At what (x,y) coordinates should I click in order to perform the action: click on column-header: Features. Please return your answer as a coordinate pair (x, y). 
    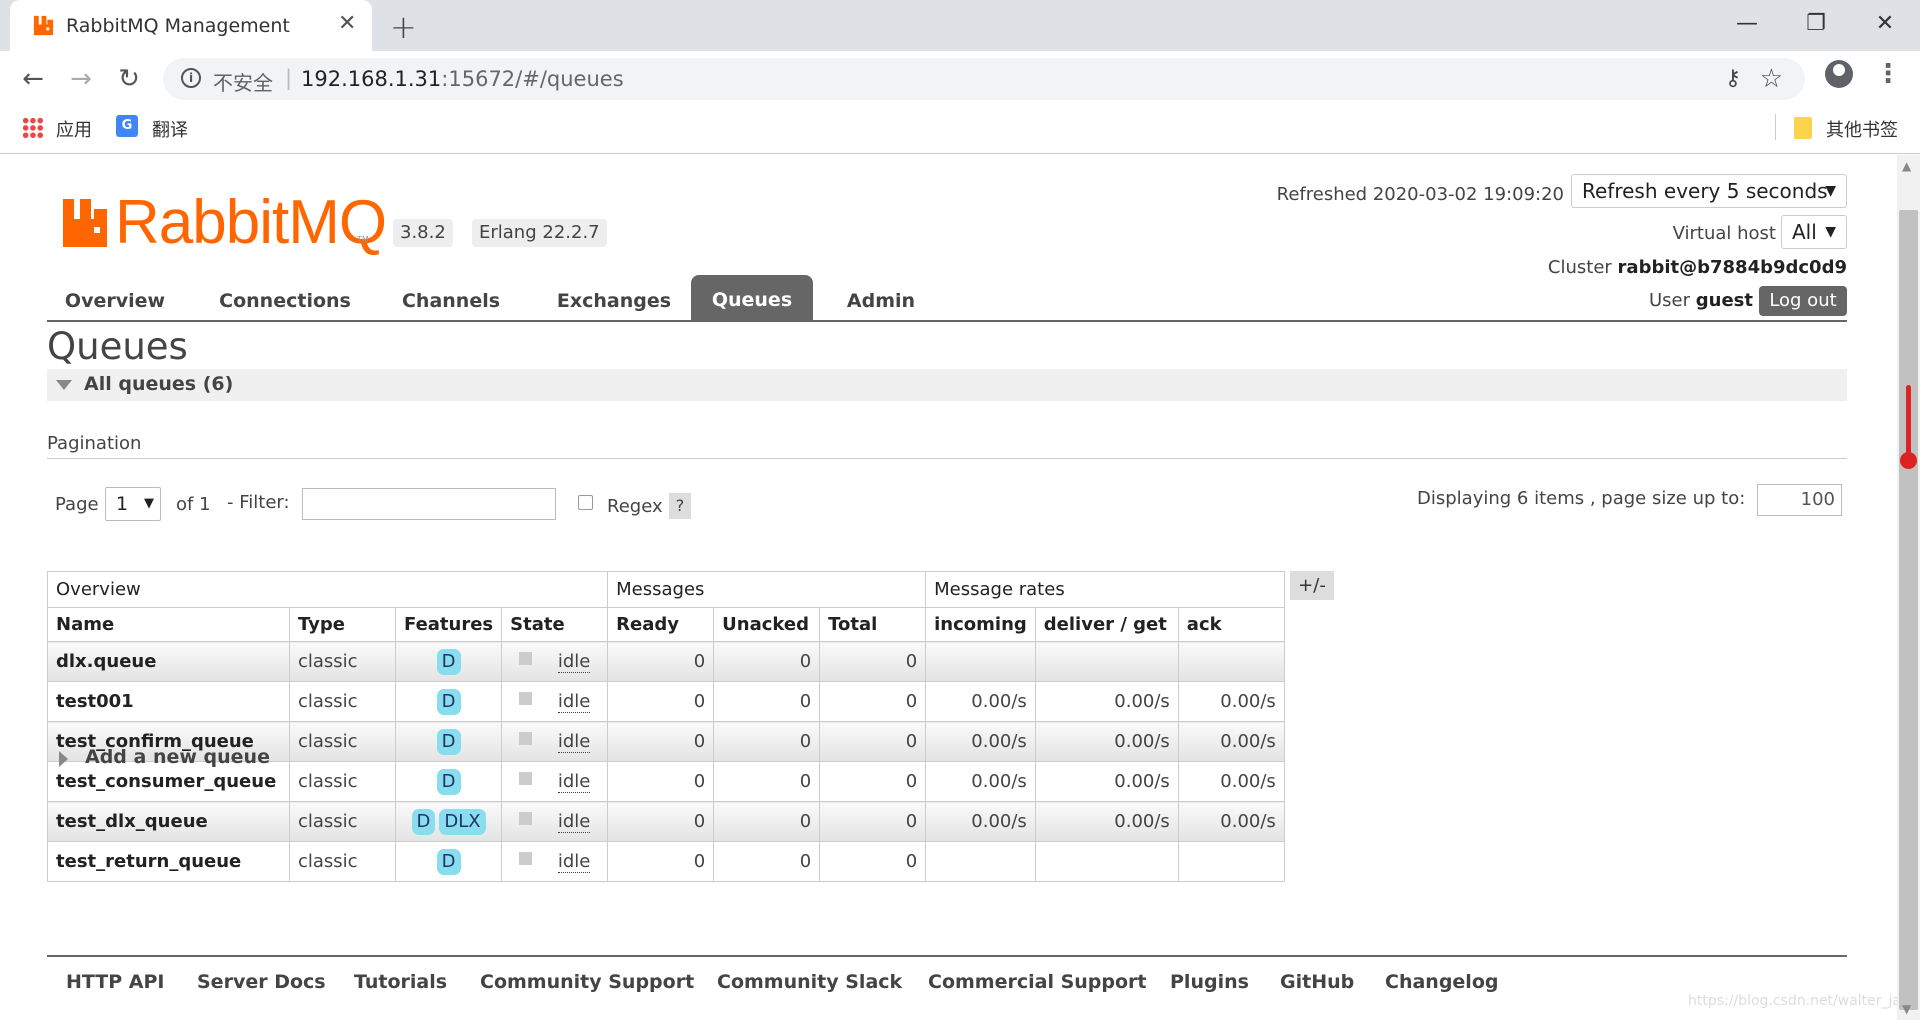
    Looking at the image, I should click on (448, 624).